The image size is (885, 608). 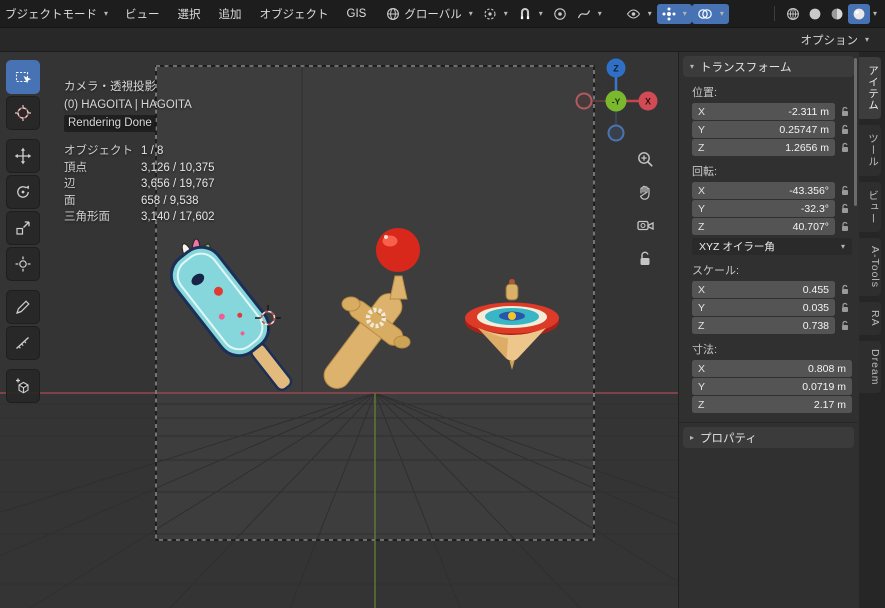 I want to click on mode-dropdown: ブジェクトモード ▾, so click(x=58, y=14).